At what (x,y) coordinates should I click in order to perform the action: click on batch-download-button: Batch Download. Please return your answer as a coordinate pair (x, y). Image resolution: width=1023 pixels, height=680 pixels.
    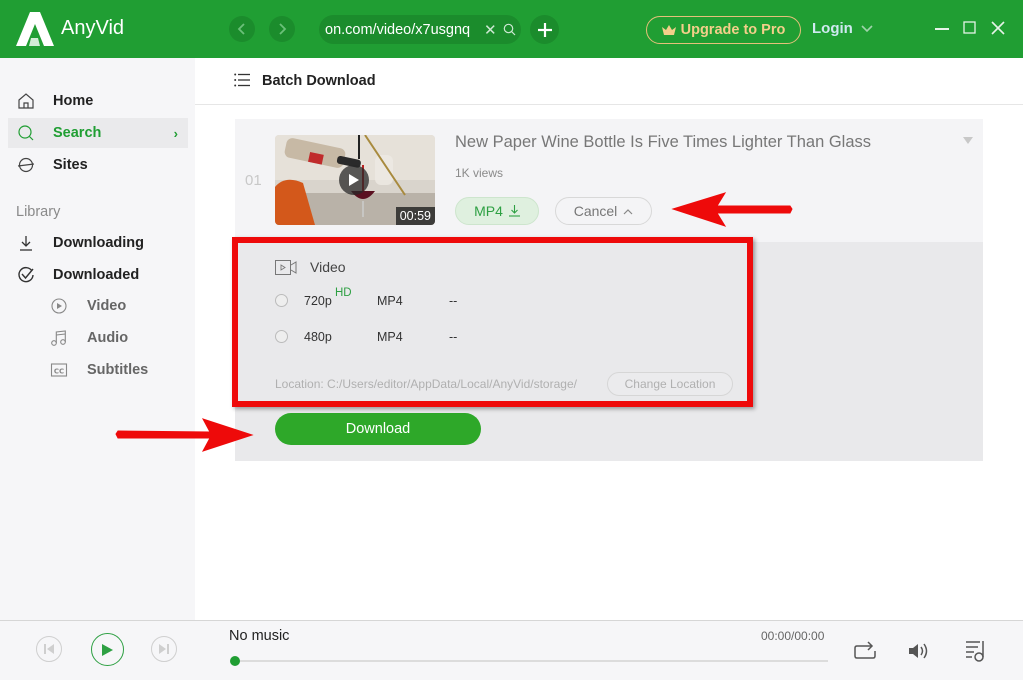
    Looking at the image, I should click on (319, 81).